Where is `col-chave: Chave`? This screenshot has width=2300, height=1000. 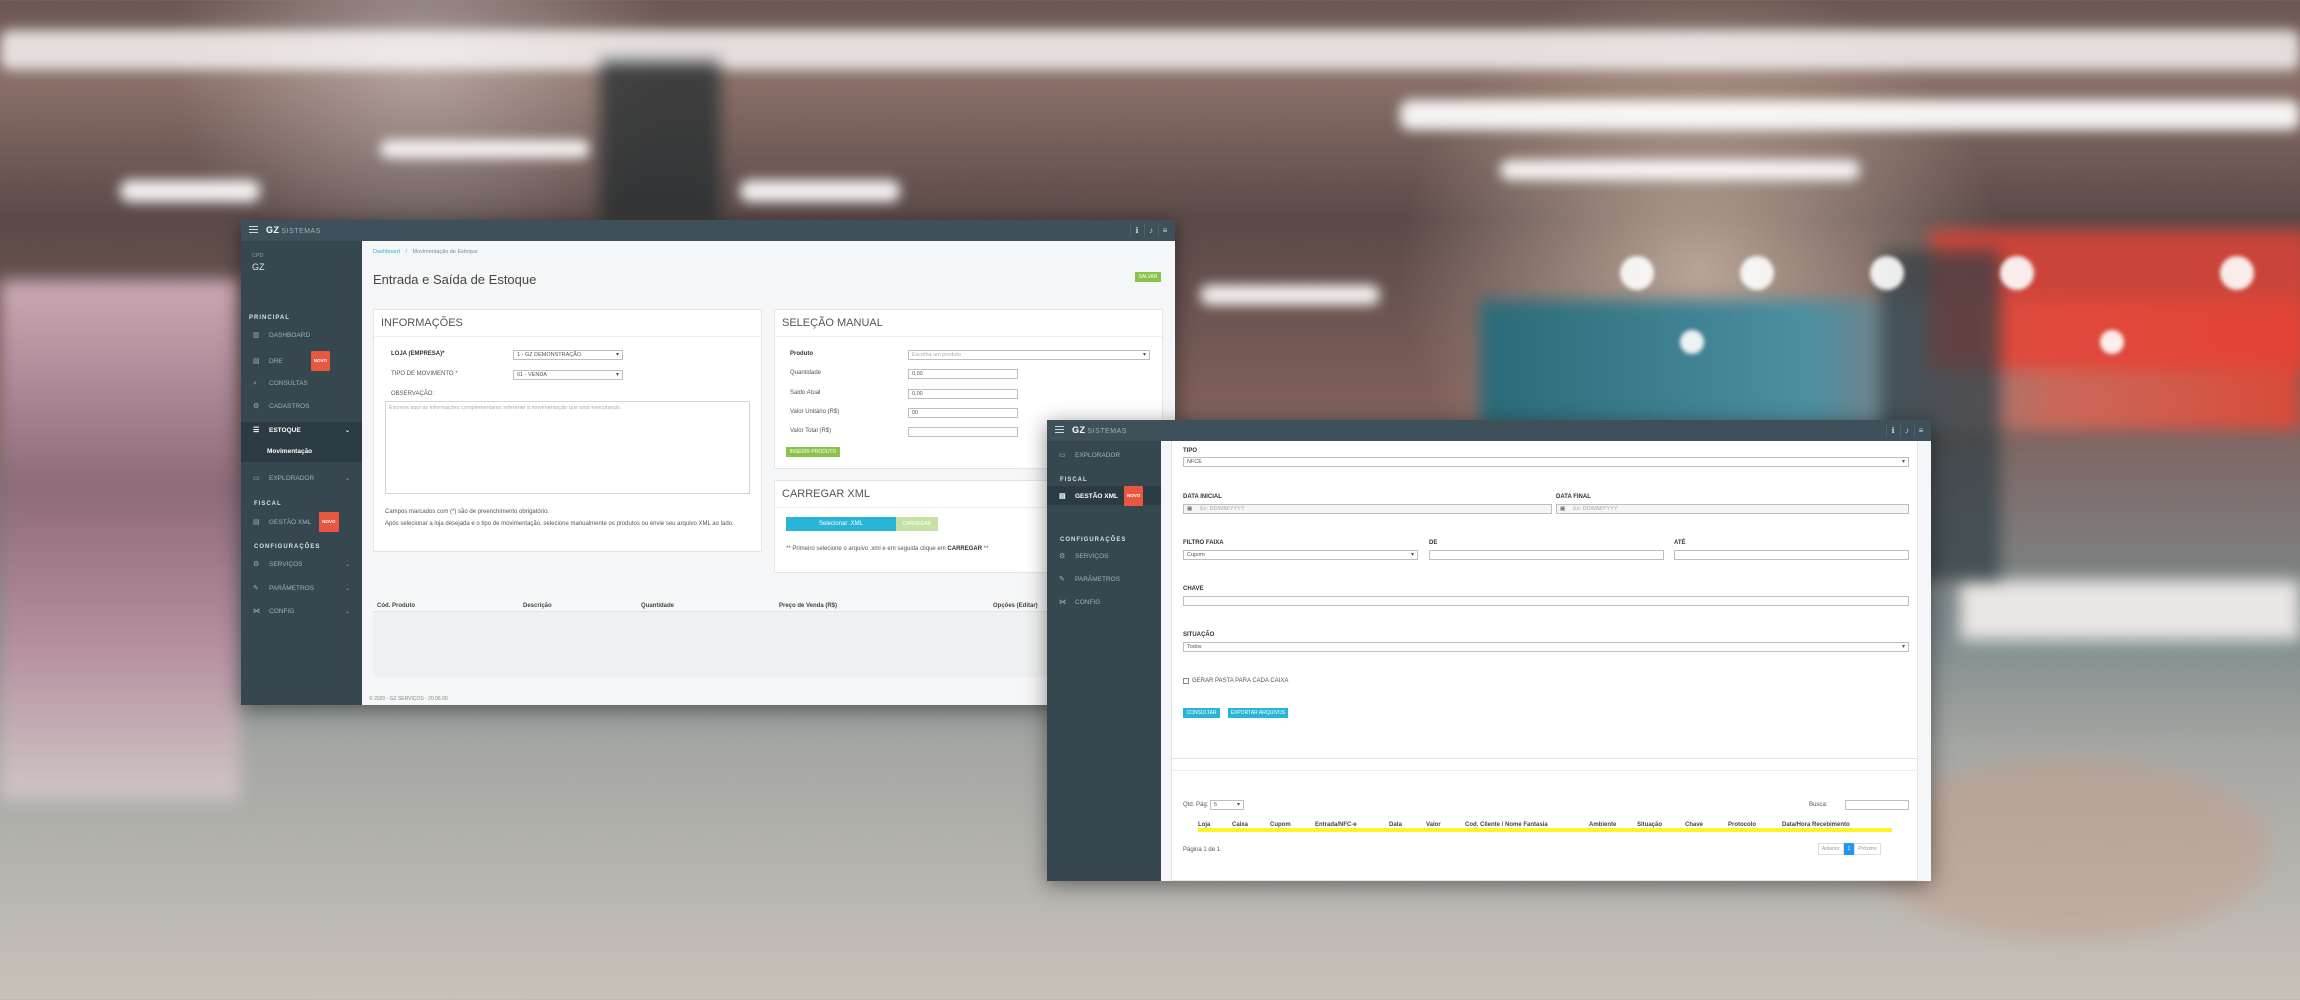
col-chave: Chave is located at coordinates (1694, 825).